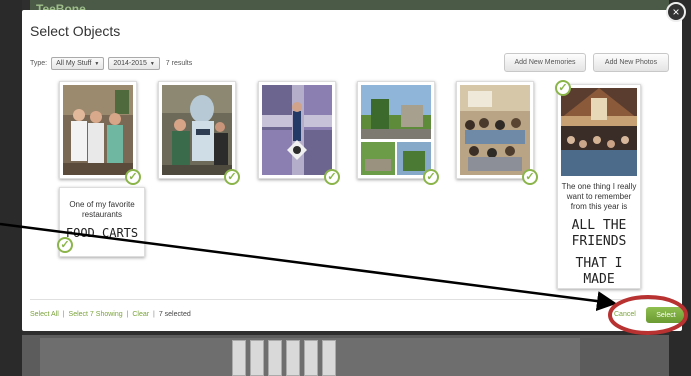 Image resolution: width=691 pixels, height=376 pixels. Describe the element at coordinates (44, 314) in the screenshot. I see `select-all-link: Select All` at that location.